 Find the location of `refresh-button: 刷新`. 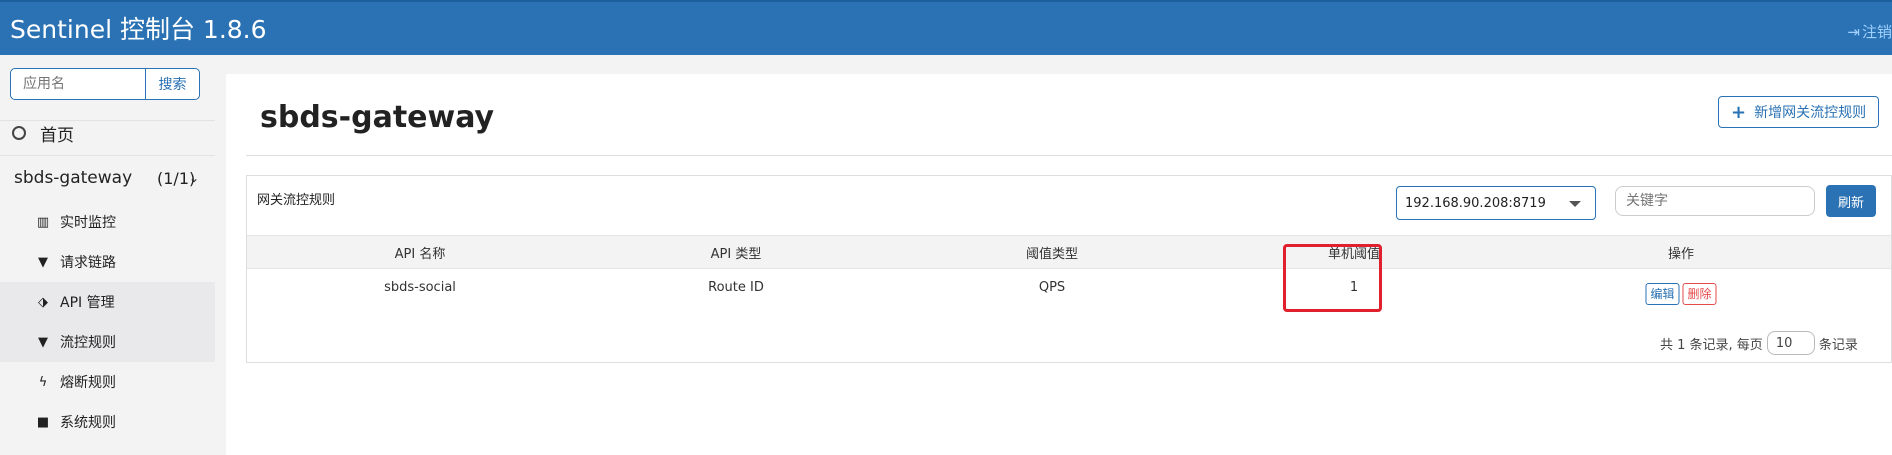

refresh-button: 刷新 is located at coordinates (1851, 201).